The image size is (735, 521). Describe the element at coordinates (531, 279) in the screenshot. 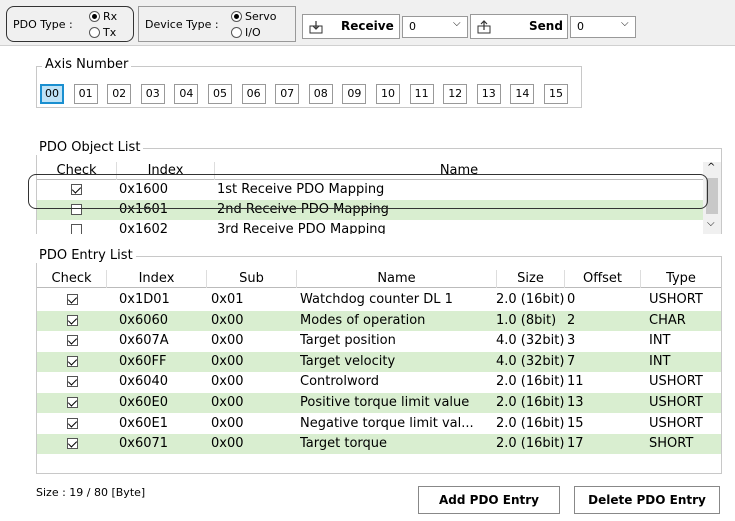

I see `col-size-header: Size` at that location.